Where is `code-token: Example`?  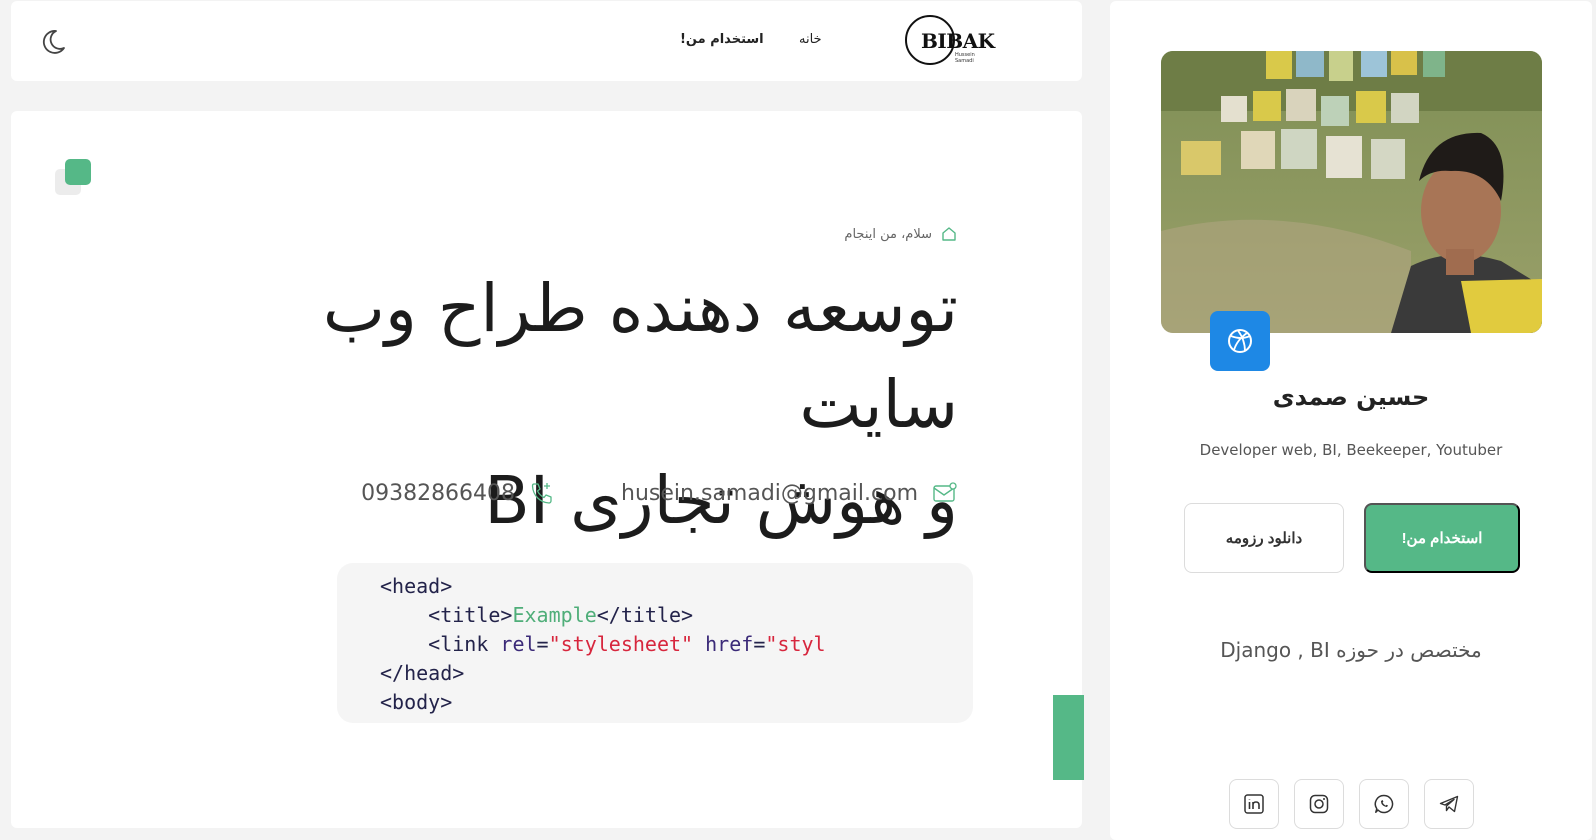
code-token: Example is located at coordinates (554, 615).